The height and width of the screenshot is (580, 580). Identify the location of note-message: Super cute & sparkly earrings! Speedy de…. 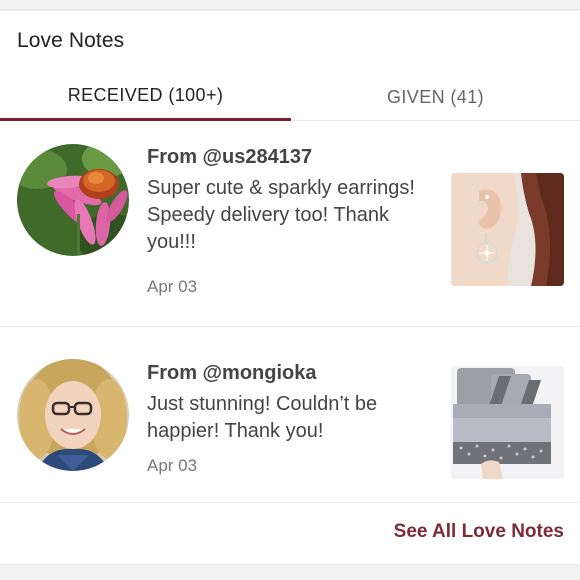
(281, 215).